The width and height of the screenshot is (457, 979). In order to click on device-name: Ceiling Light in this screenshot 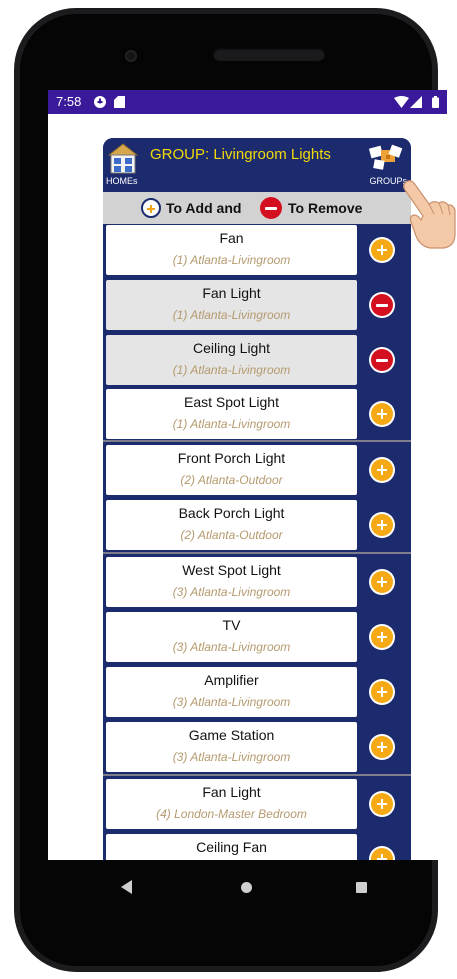, I will do `click(231, 348)`.